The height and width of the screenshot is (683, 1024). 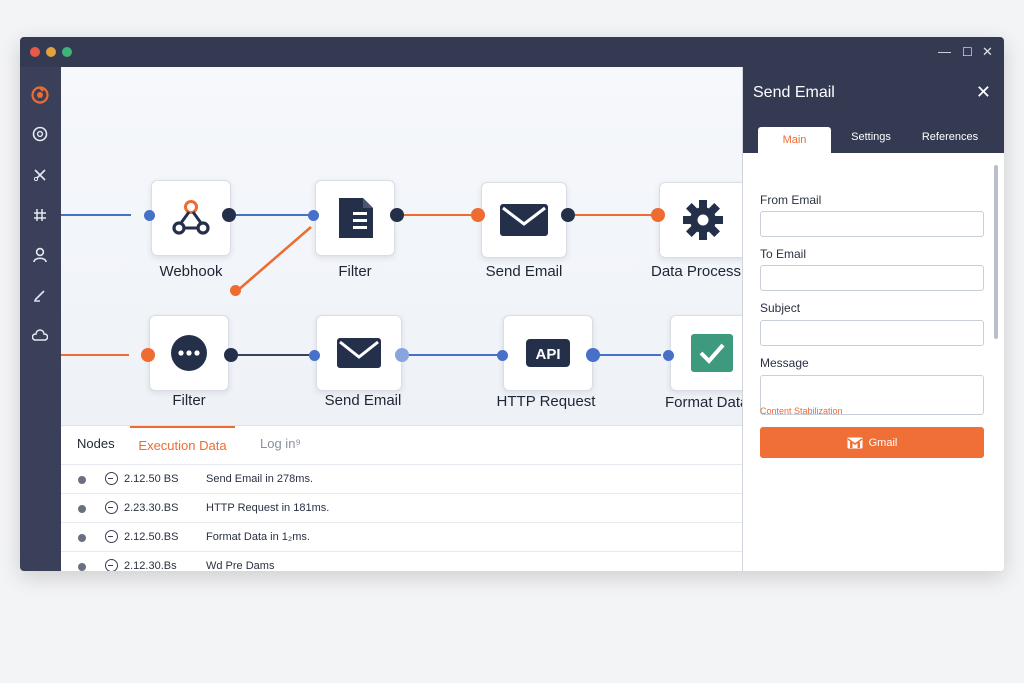 I want to click on connection-line, so click(x=274, y=259).